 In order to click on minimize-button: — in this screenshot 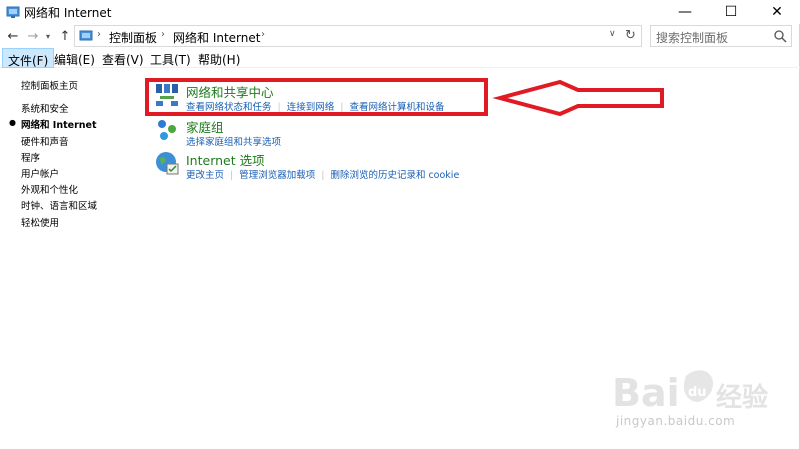, I will do `click(685, 12)`.